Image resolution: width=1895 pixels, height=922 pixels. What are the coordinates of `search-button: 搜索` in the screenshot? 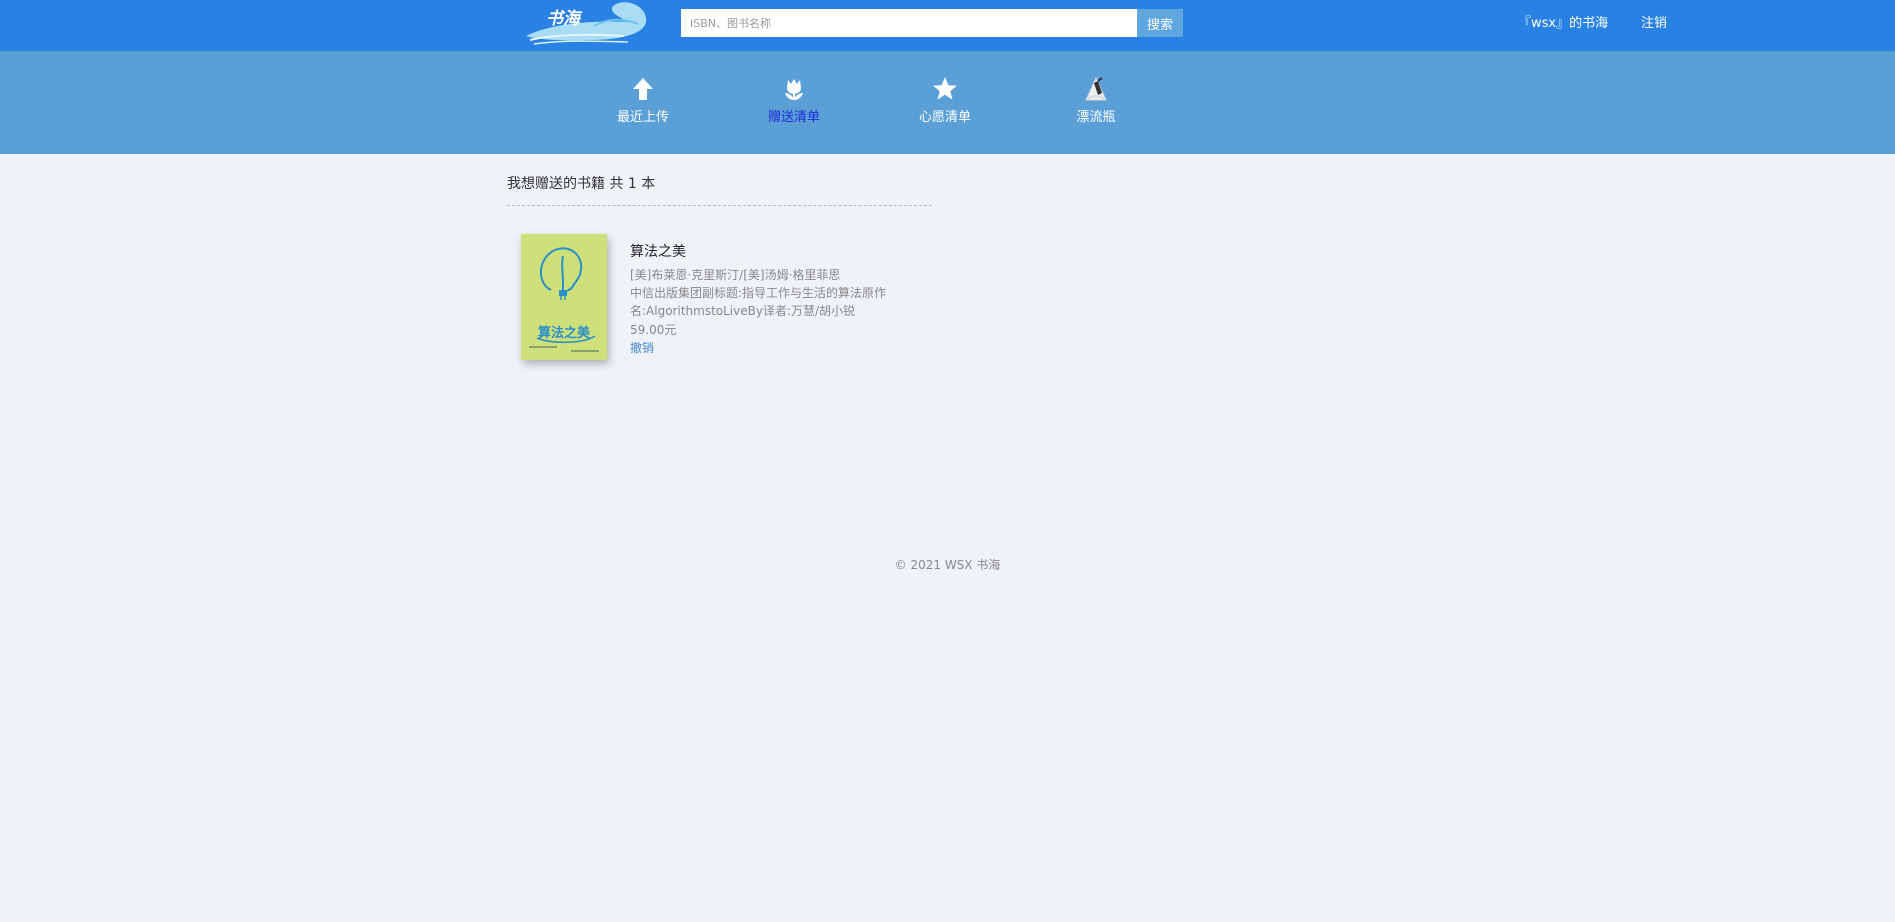 It's located at (1160, 23).